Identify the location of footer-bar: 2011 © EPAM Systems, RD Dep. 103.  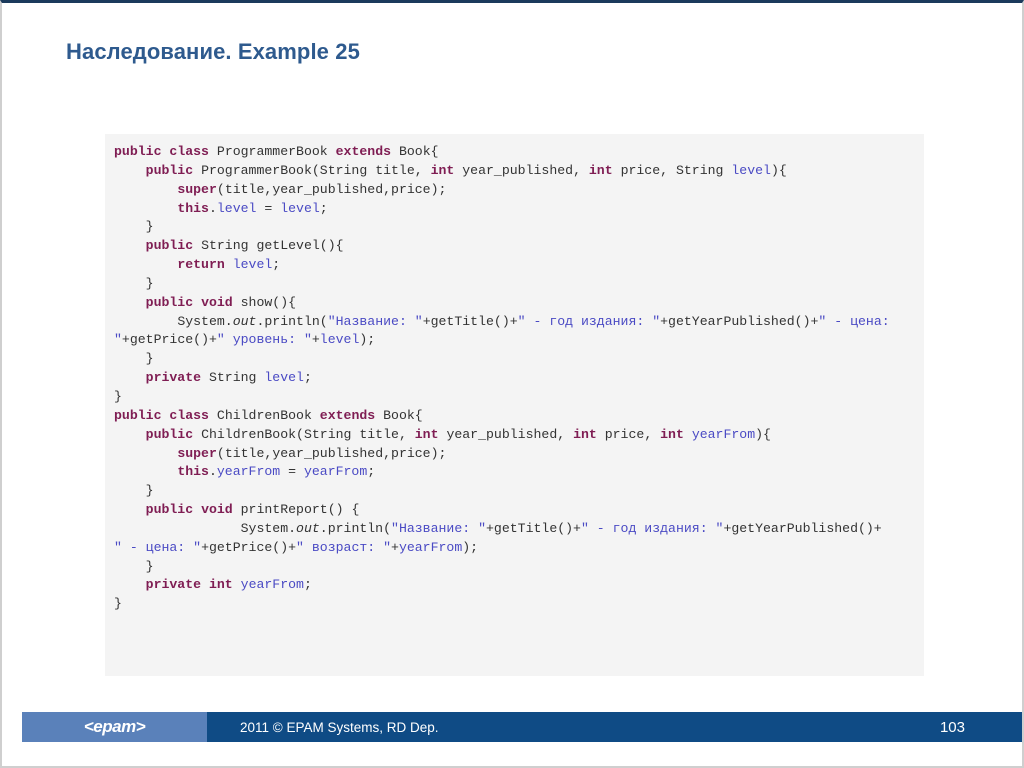
(614, 727).